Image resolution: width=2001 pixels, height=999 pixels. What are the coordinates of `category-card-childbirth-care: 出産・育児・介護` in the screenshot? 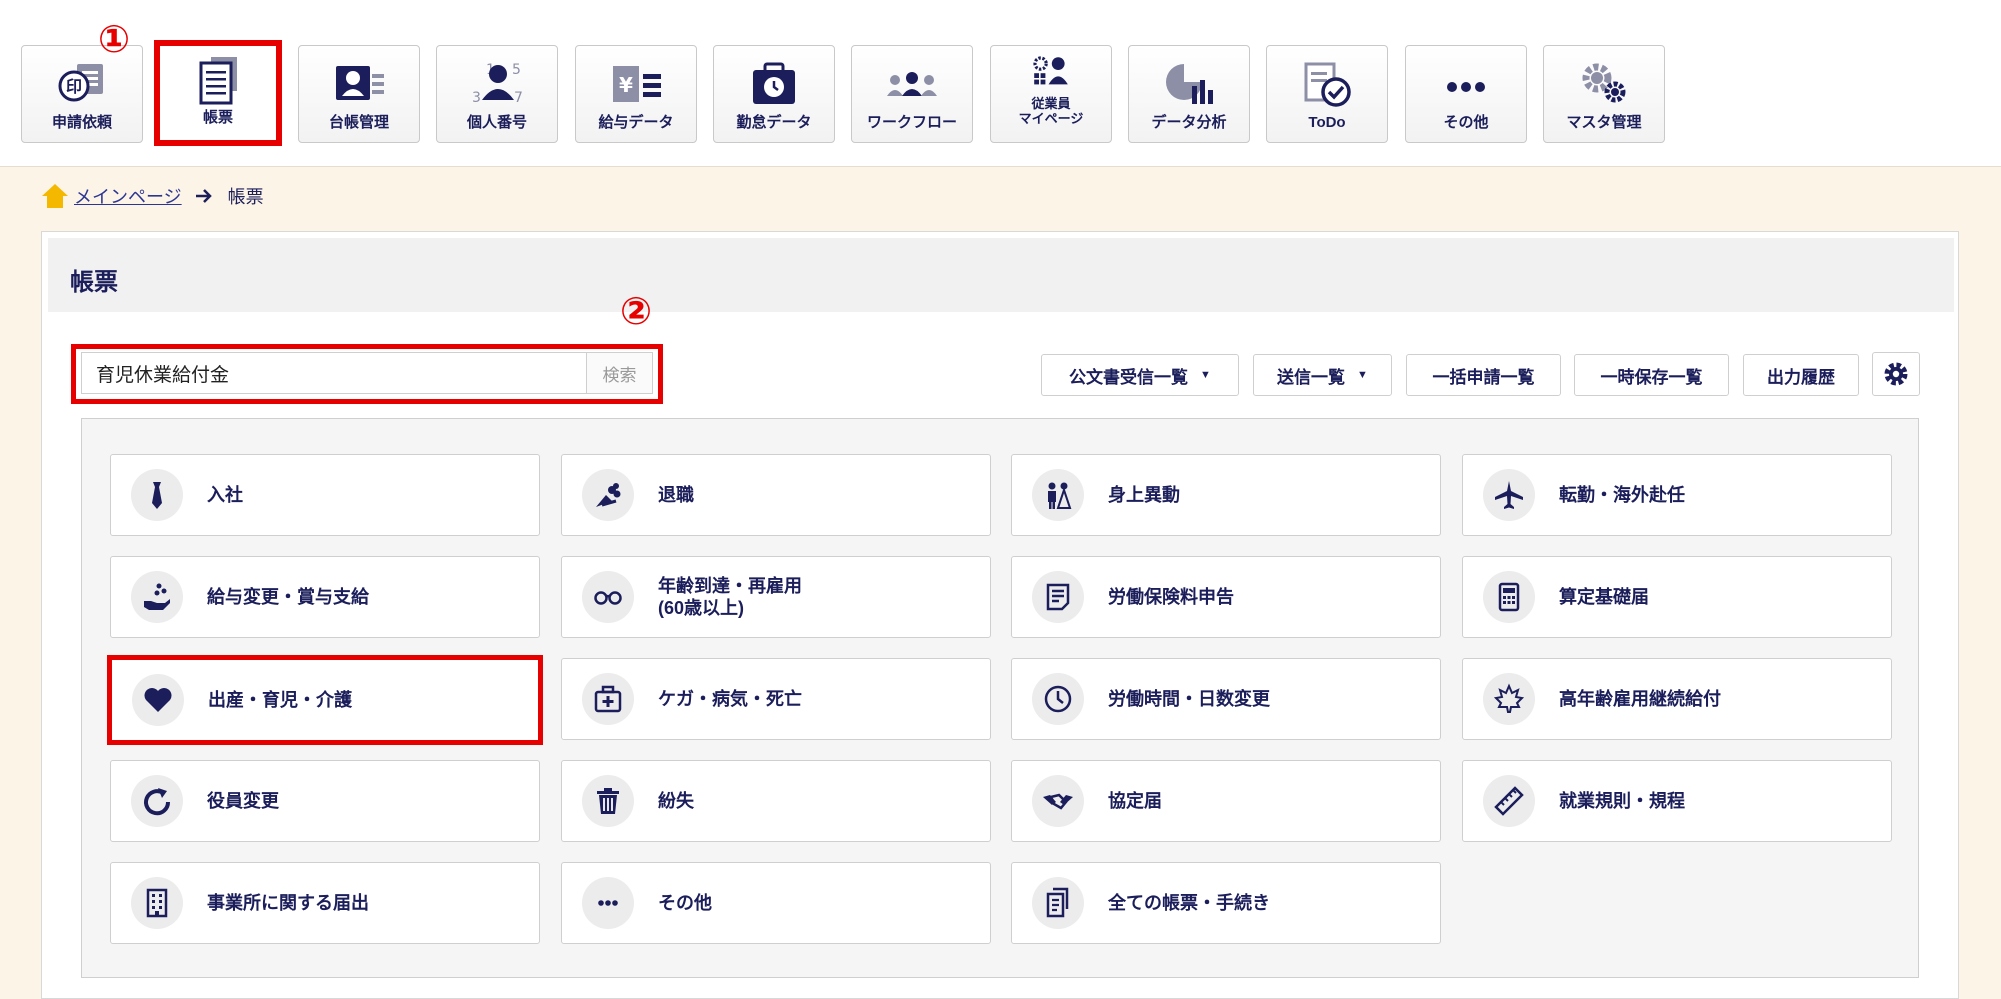 It's located at (325, 700).